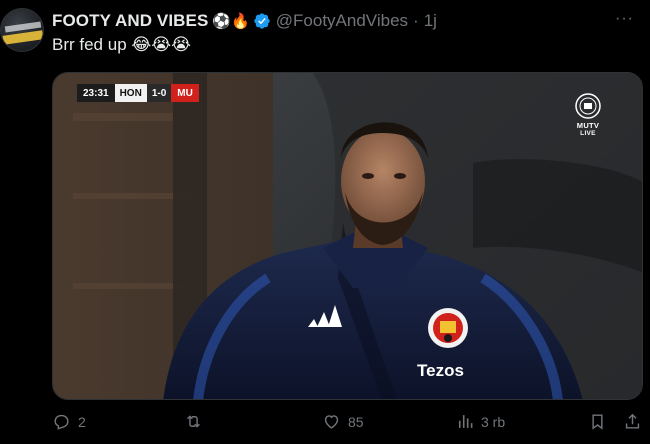 This screenshot has width=650, height=444. Describe the element at coordinates (82, 421) in the screenshot. I see `reply-count: 2` at that location.